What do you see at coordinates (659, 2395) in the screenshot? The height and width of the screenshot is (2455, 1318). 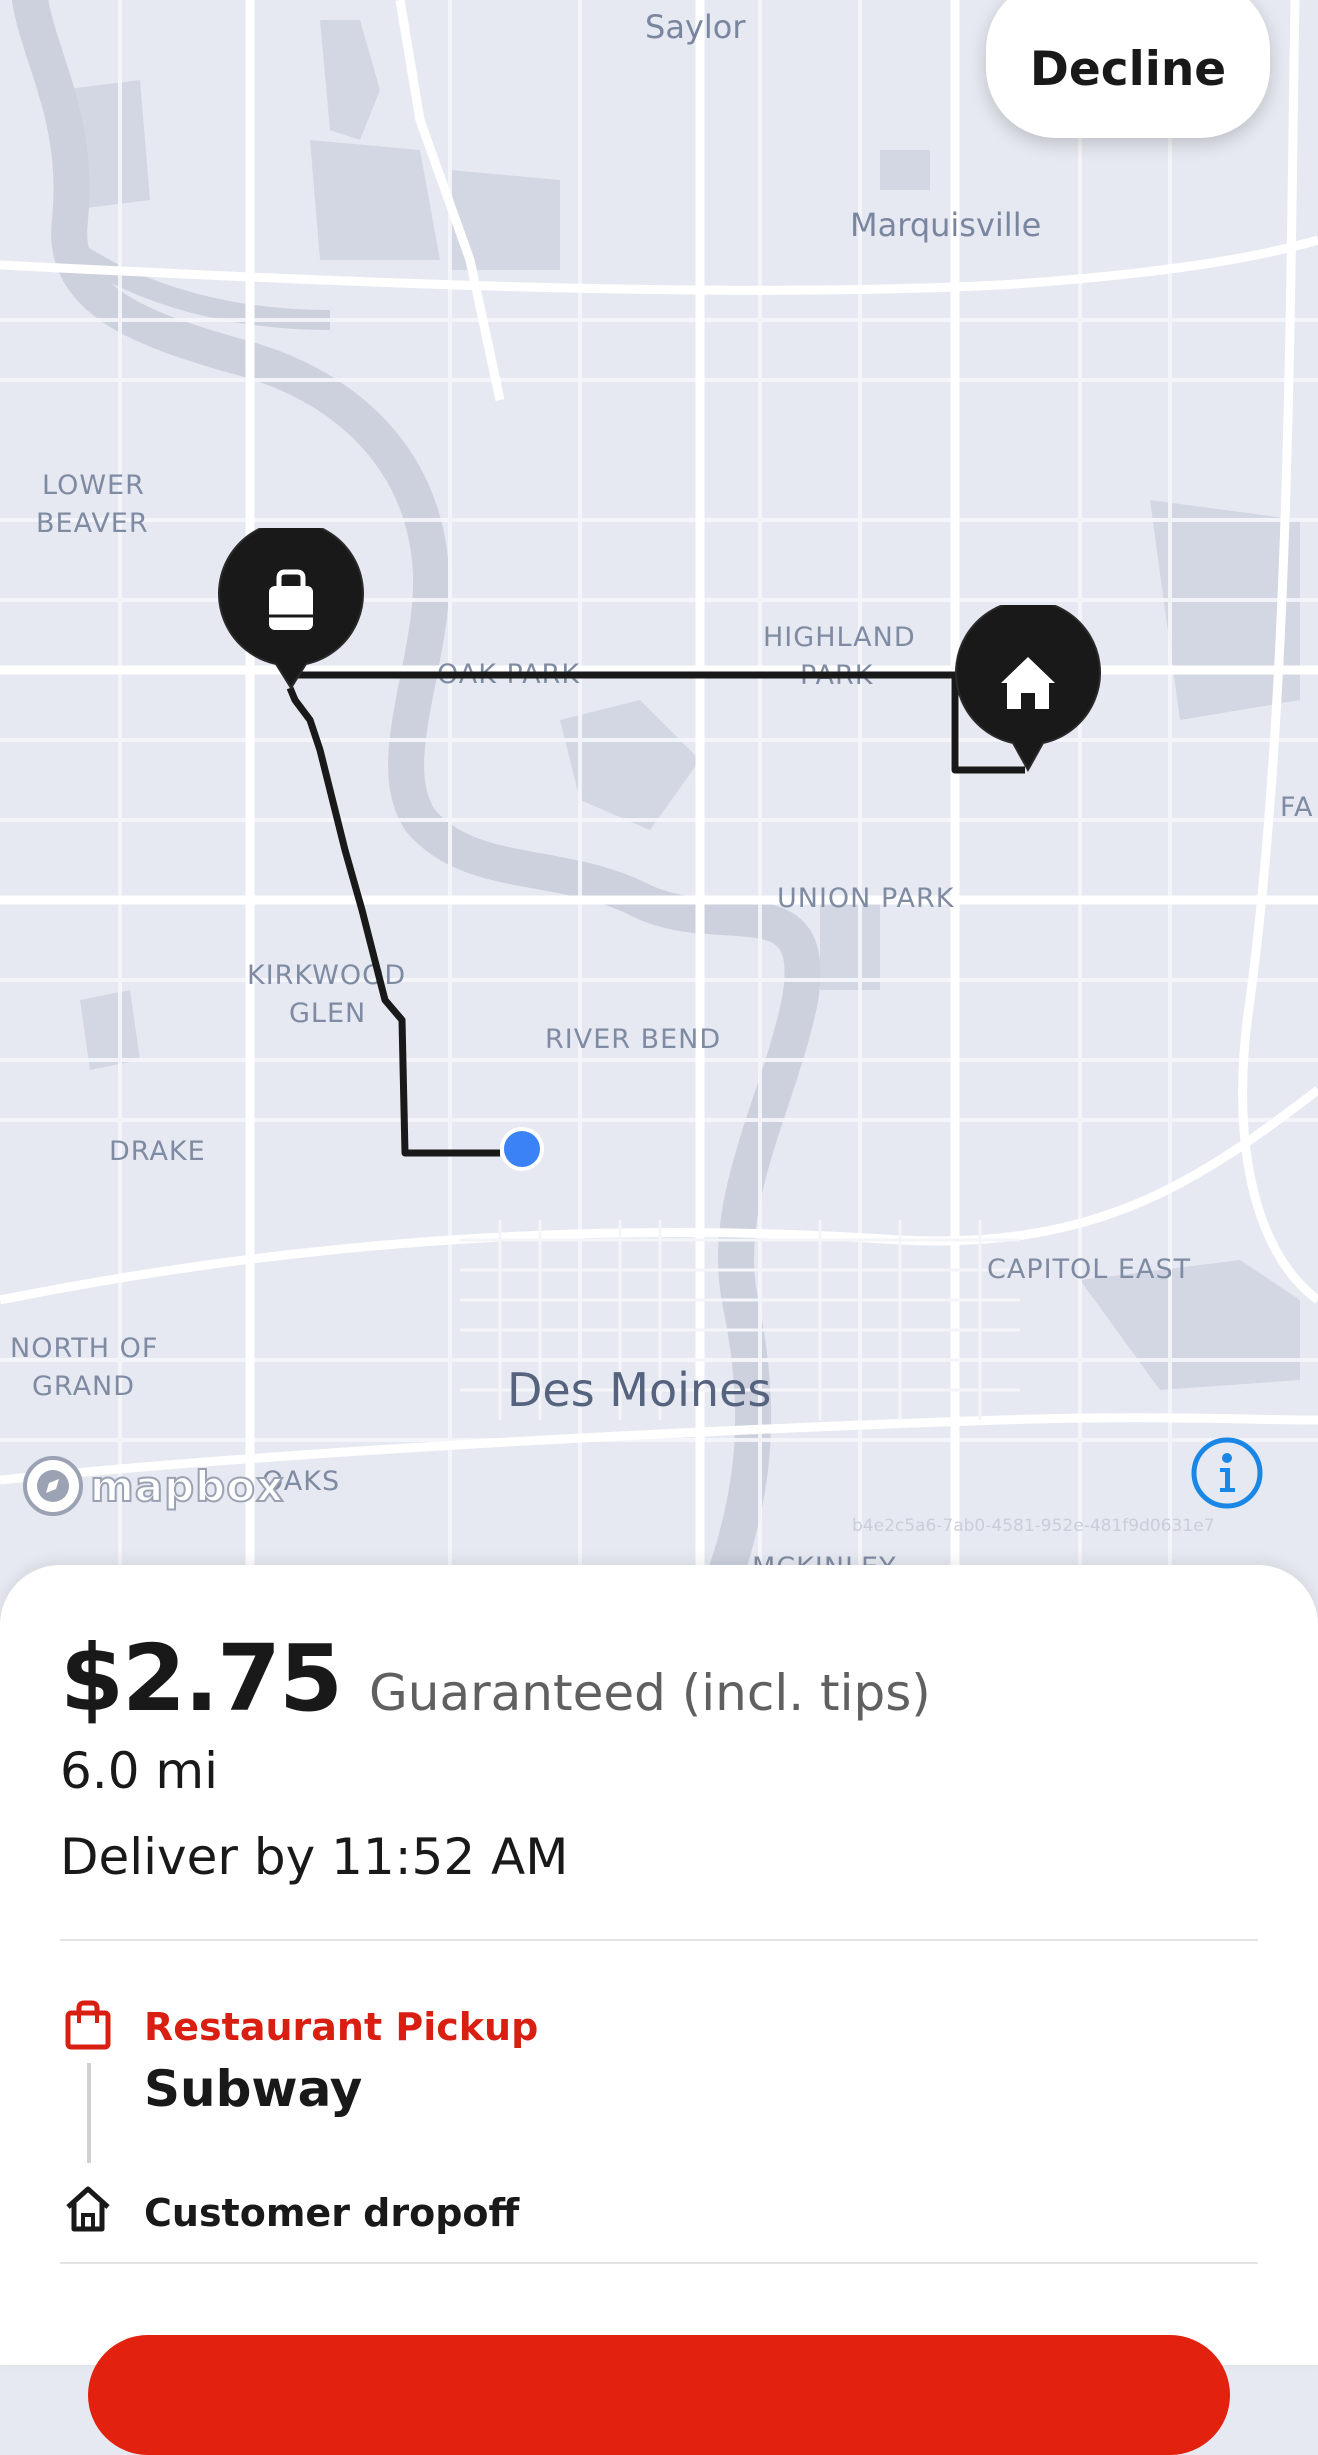 I see `accept-button` at bounding box center [659, 2395].